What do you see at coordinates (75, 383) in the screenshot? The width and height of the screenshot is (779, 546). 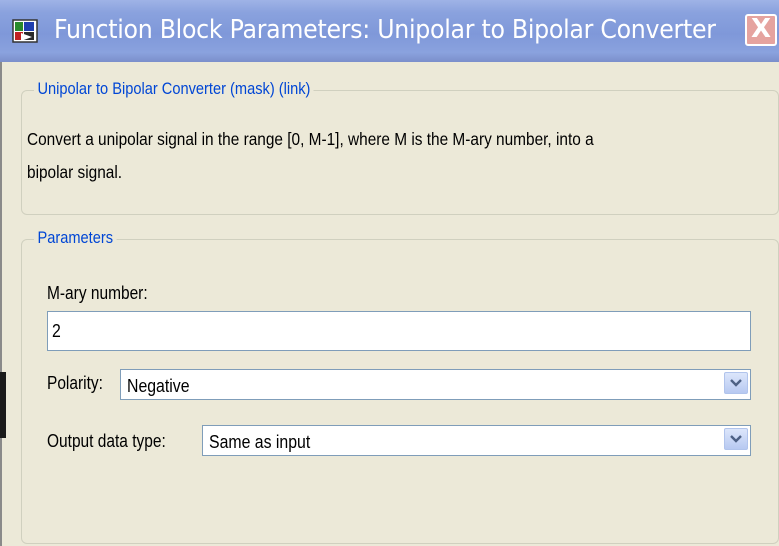 I see `polarity-label: Polarity:` at bounding box center [75, 383].